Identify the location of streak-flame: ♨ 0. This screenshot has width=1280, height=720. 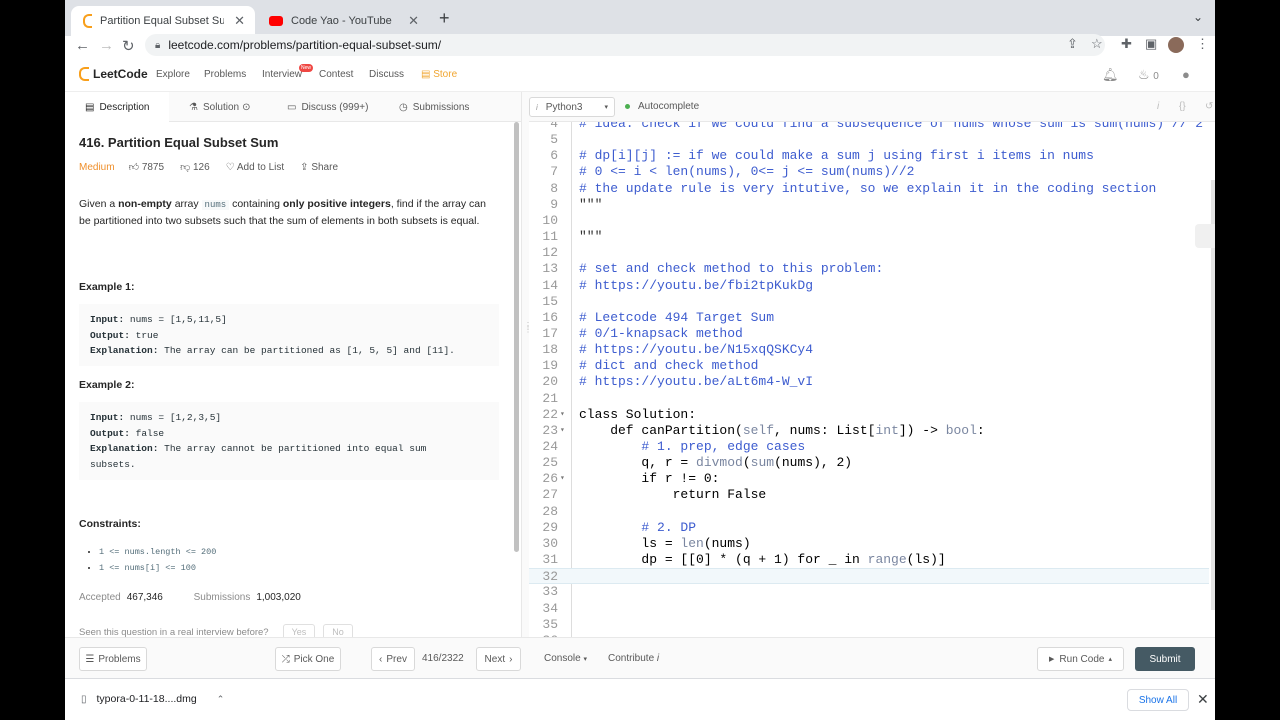
(1148, 75).